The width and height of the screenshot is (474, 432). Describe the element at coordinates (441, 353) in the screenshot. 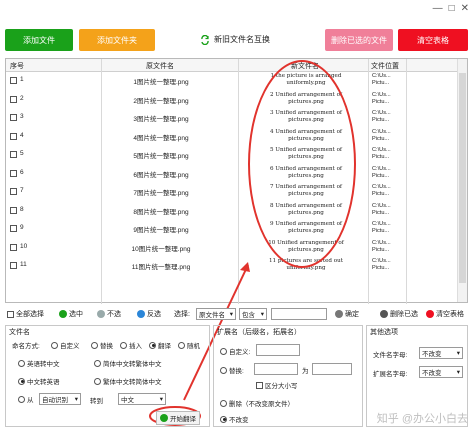

I see `name-case-select: 不改变 ▾` at that location.